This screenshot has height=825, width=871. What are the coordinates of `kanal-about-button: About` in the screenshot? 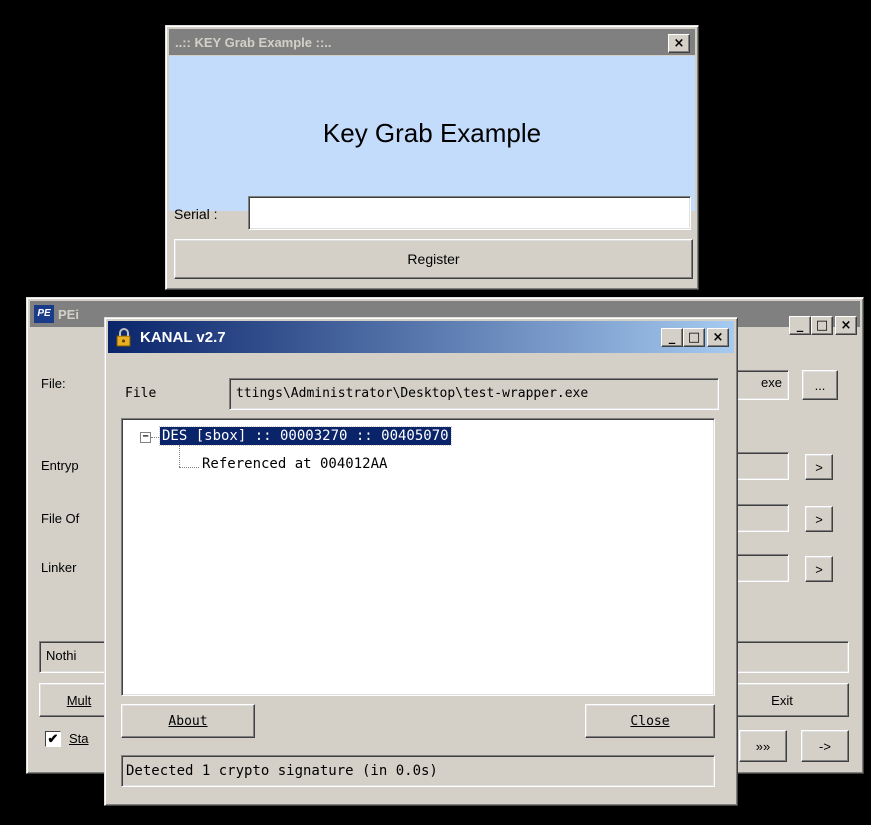 It's located at (188, 721).